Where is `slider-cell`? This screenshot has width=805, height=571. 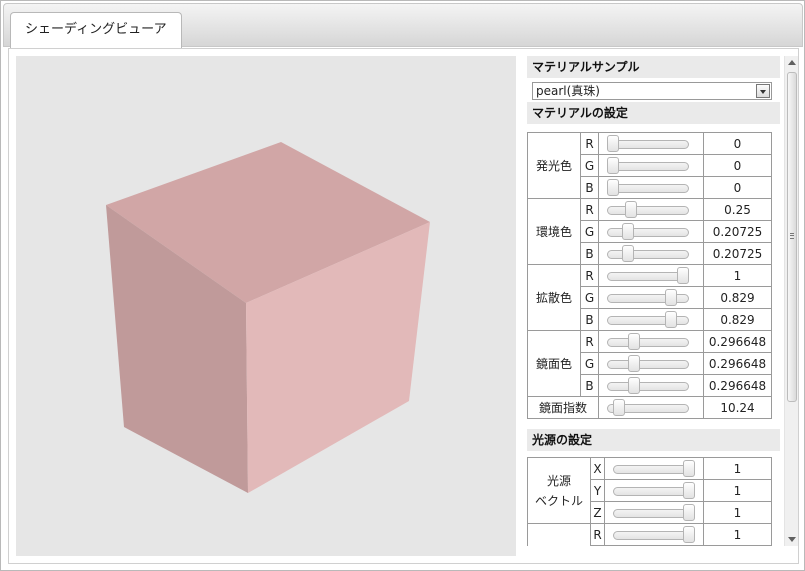 slider-cell is located at coordinates (654, 545).